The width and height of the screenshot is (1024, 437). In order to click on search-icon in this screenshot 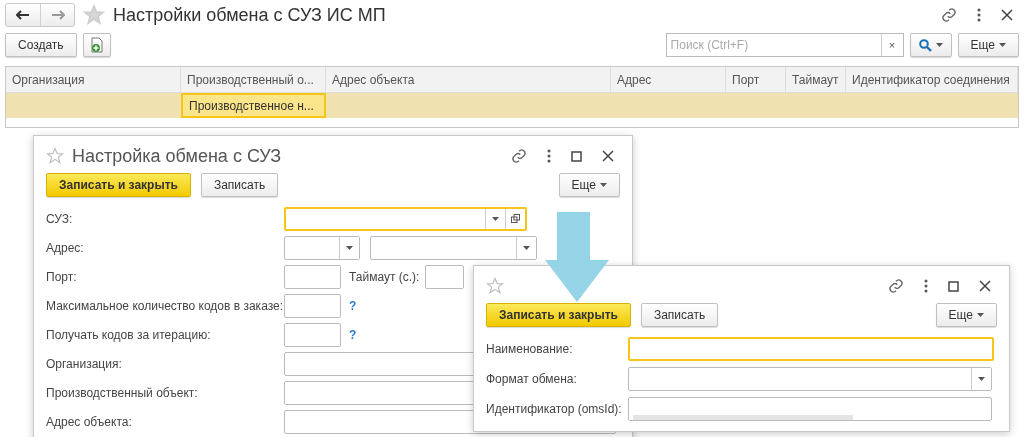, I will do `click(925, 45)`.